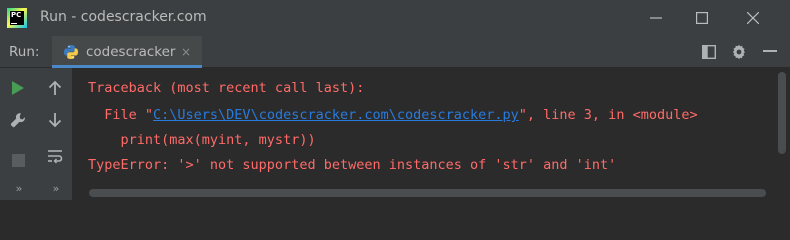  I want to click on arrow-up-icon, so click(55, 87).